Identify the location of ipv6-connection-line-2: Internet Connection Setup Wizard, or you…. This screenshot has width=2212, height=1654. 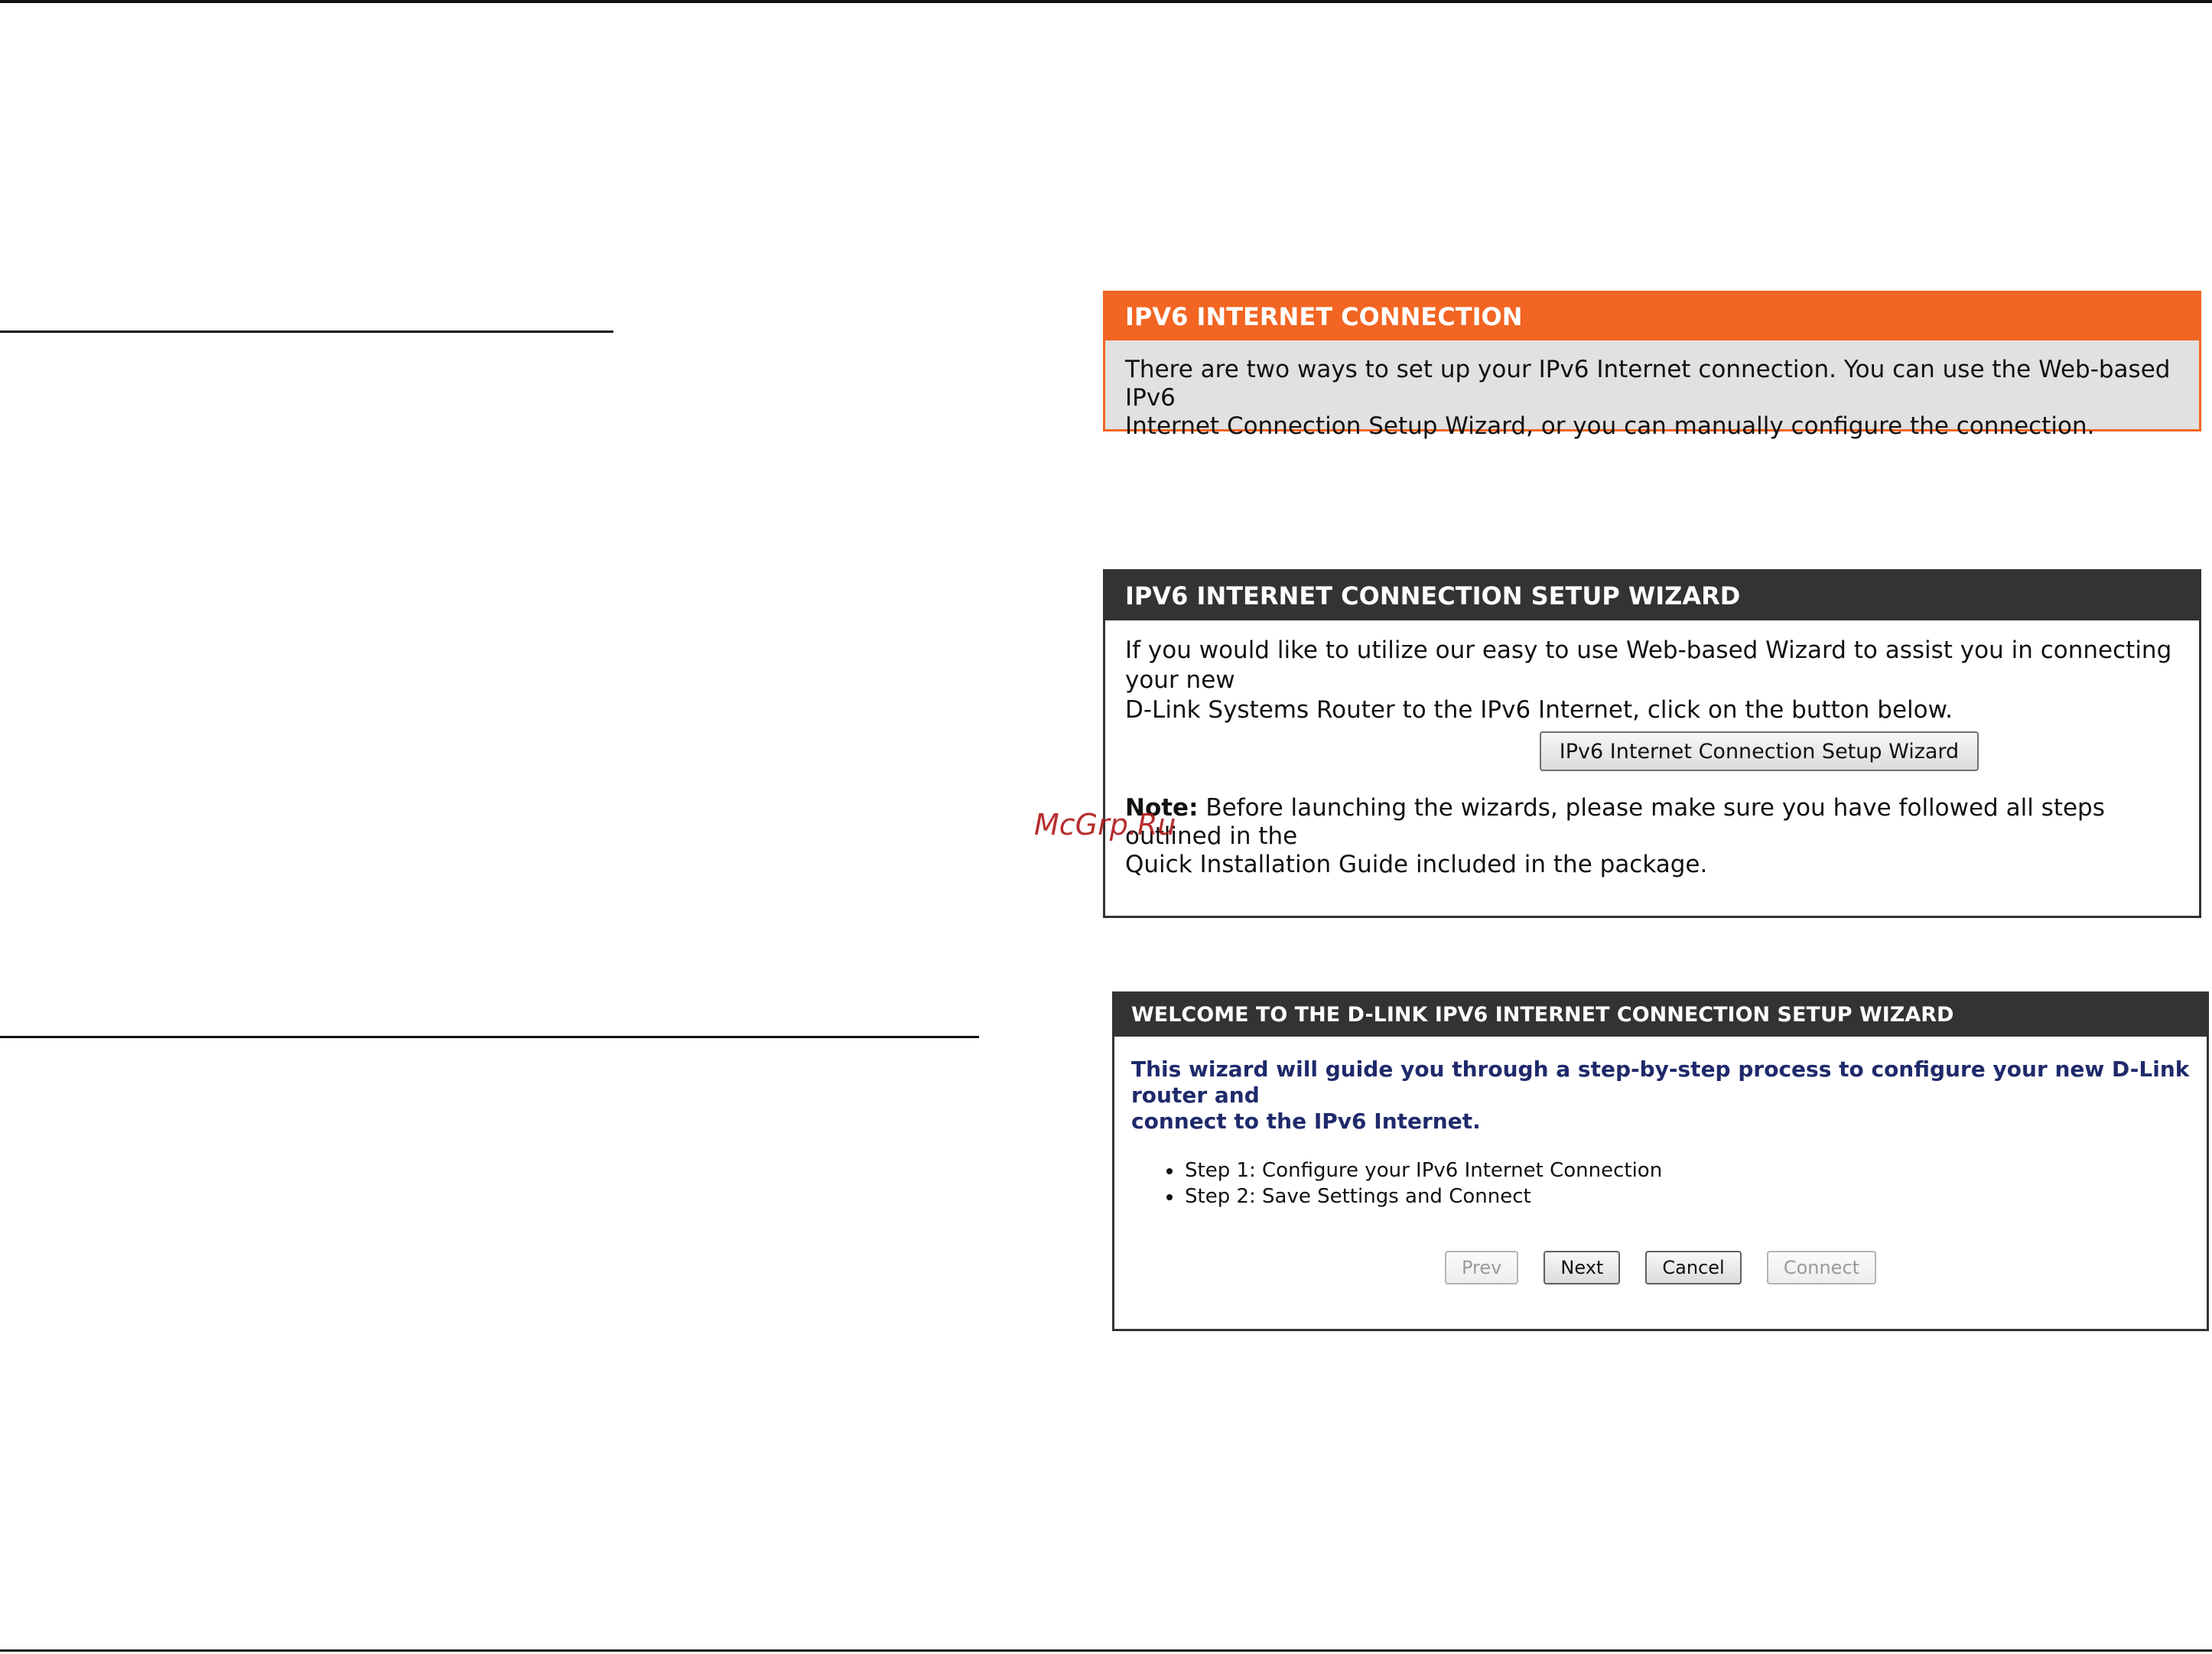
(1610, 426).